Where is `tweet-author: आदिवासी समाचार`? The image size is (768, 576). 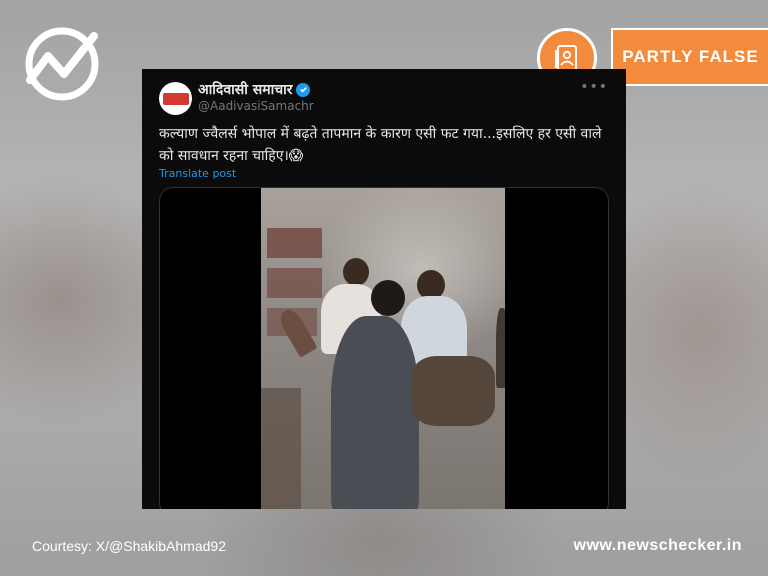
tweet-author: आदिवासी समाचार is located at coordinates (254, 89).